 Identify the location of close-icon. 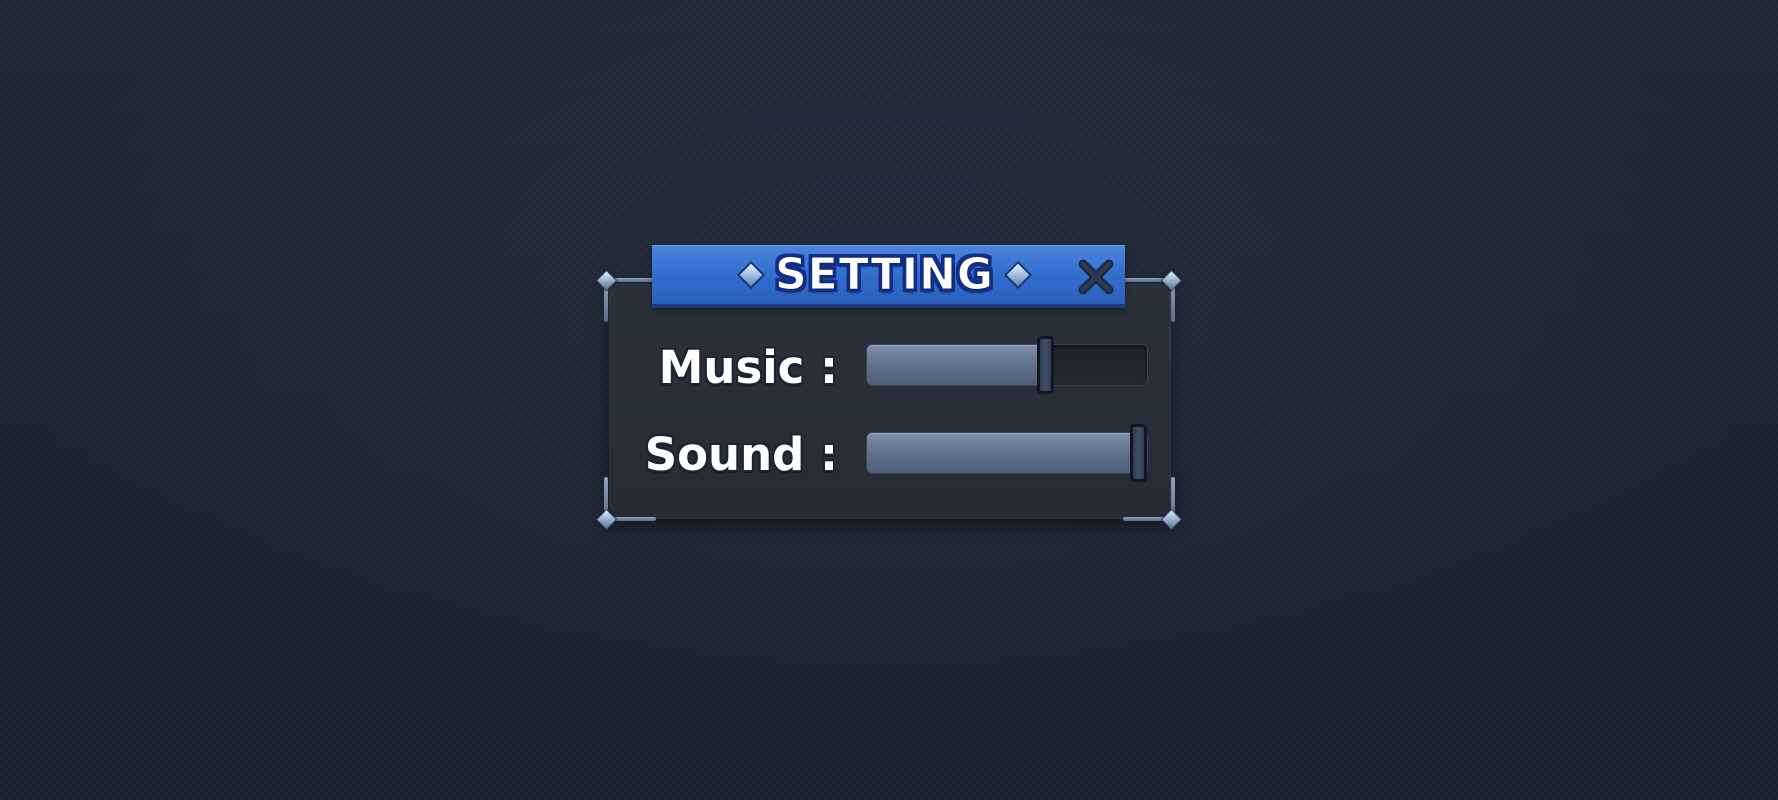
(1096, 277).